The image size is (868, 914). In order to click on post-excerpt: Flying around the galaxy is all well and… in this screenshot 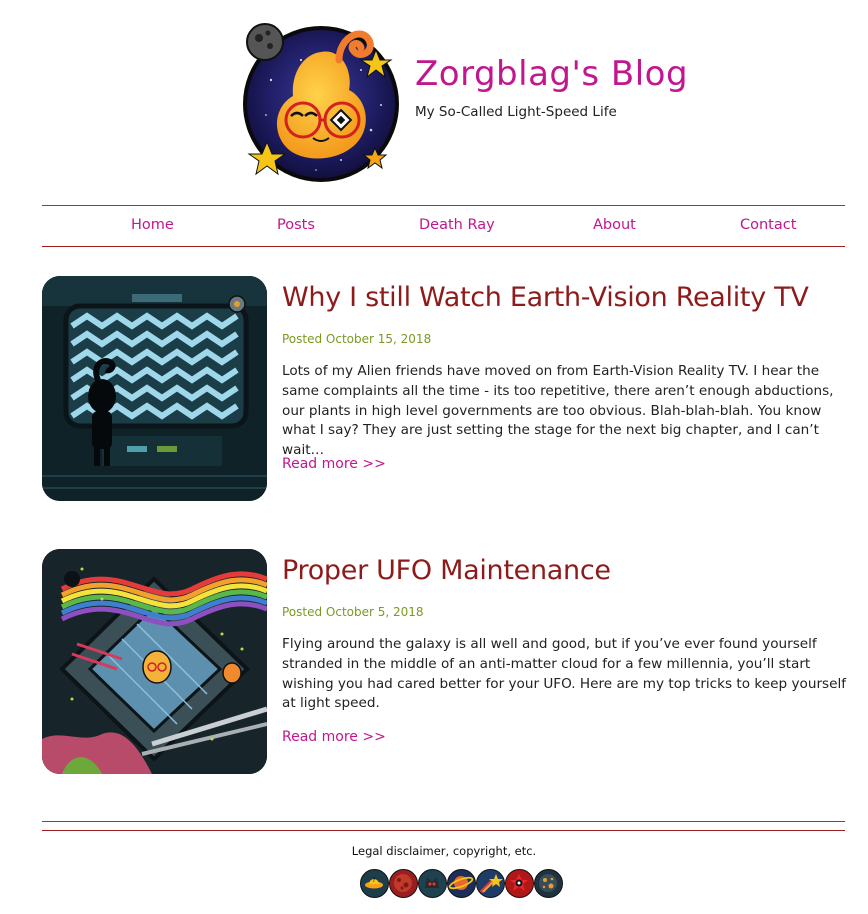, I will do `click(564, 674)`.